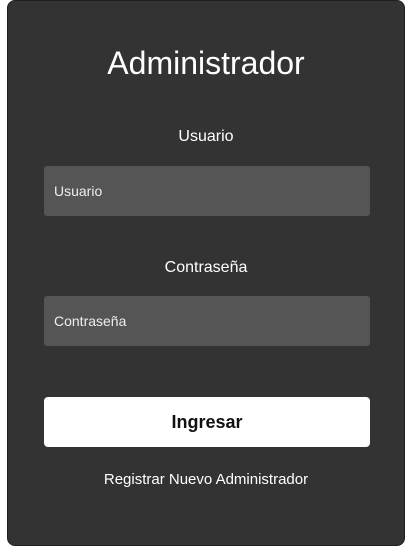  What do you see at coordinates (206, 480) in the screenshot?
I see `register-admin-link: Registrar Nuevo Administrador` at bounding box center [206, 480].